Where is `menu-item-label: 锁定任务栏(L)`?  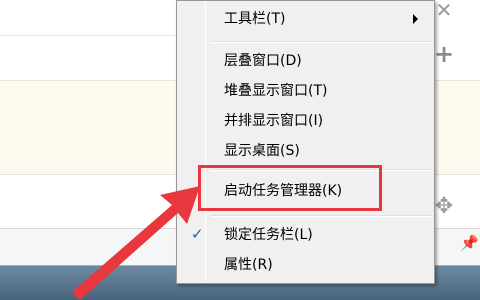
menu-item-label: 锁定任务栏(L) is located at coordinates (268, 235).